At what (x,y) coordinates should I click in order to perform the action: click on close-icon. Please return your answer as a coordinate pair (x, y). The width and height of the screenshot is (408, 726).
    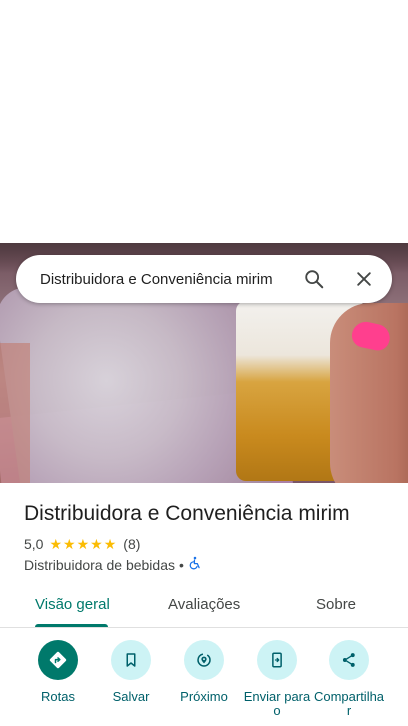
    Looking at the image, I should click on (364, 279).